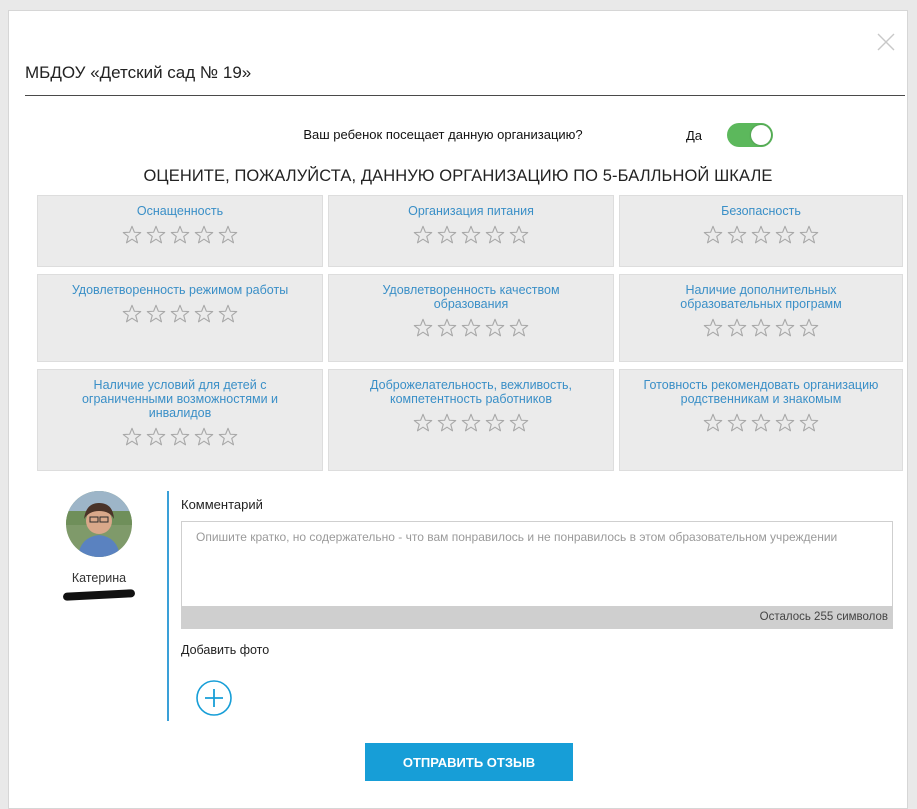 The width and height of the screenshot is (917, 809). Describe the element at coordinates (99, 595) in the screenshot. I see `redacted-surname` at that location.